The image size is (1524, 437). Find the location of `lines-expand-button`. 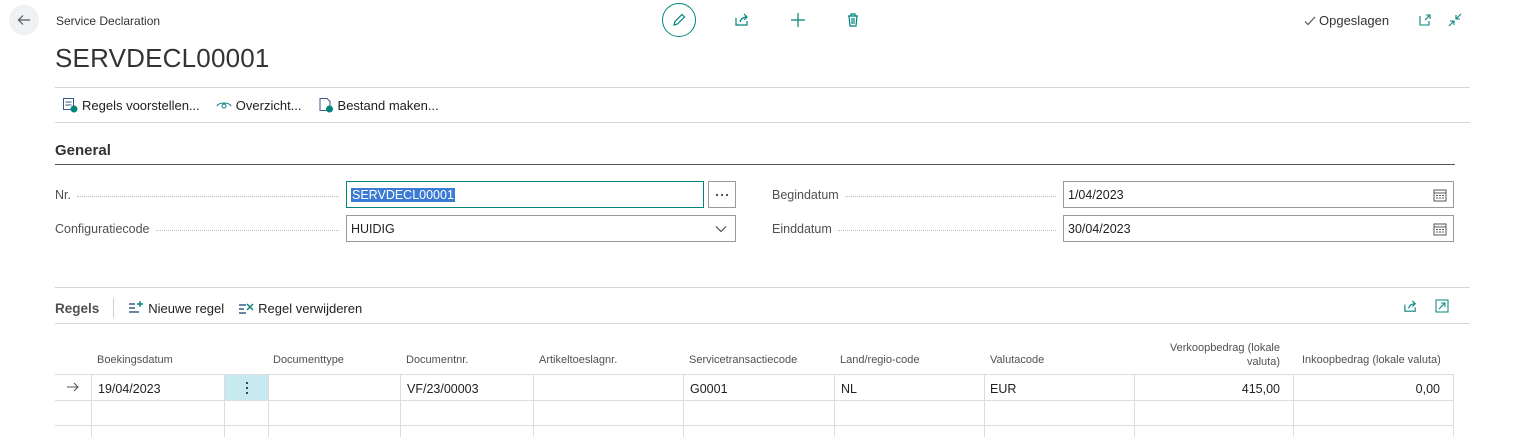

lines-expand-button is located at coordinates (1442, 306).